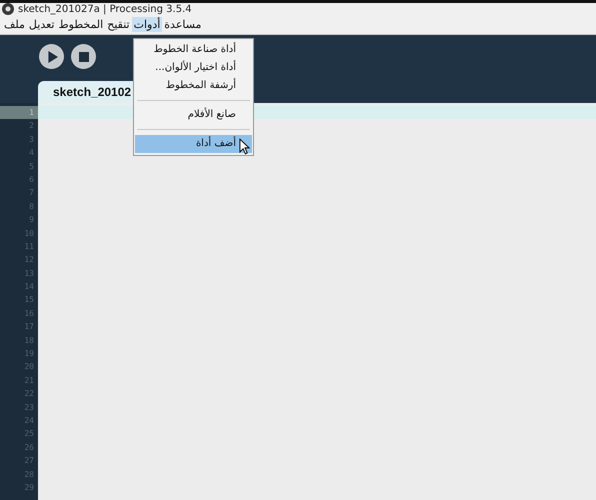 The height and width of the screenshot is (500, 596). What do you see at coordinates (29, 461) in the screenshot?
I see `line-number: 27` at bounding box center [29, 461].